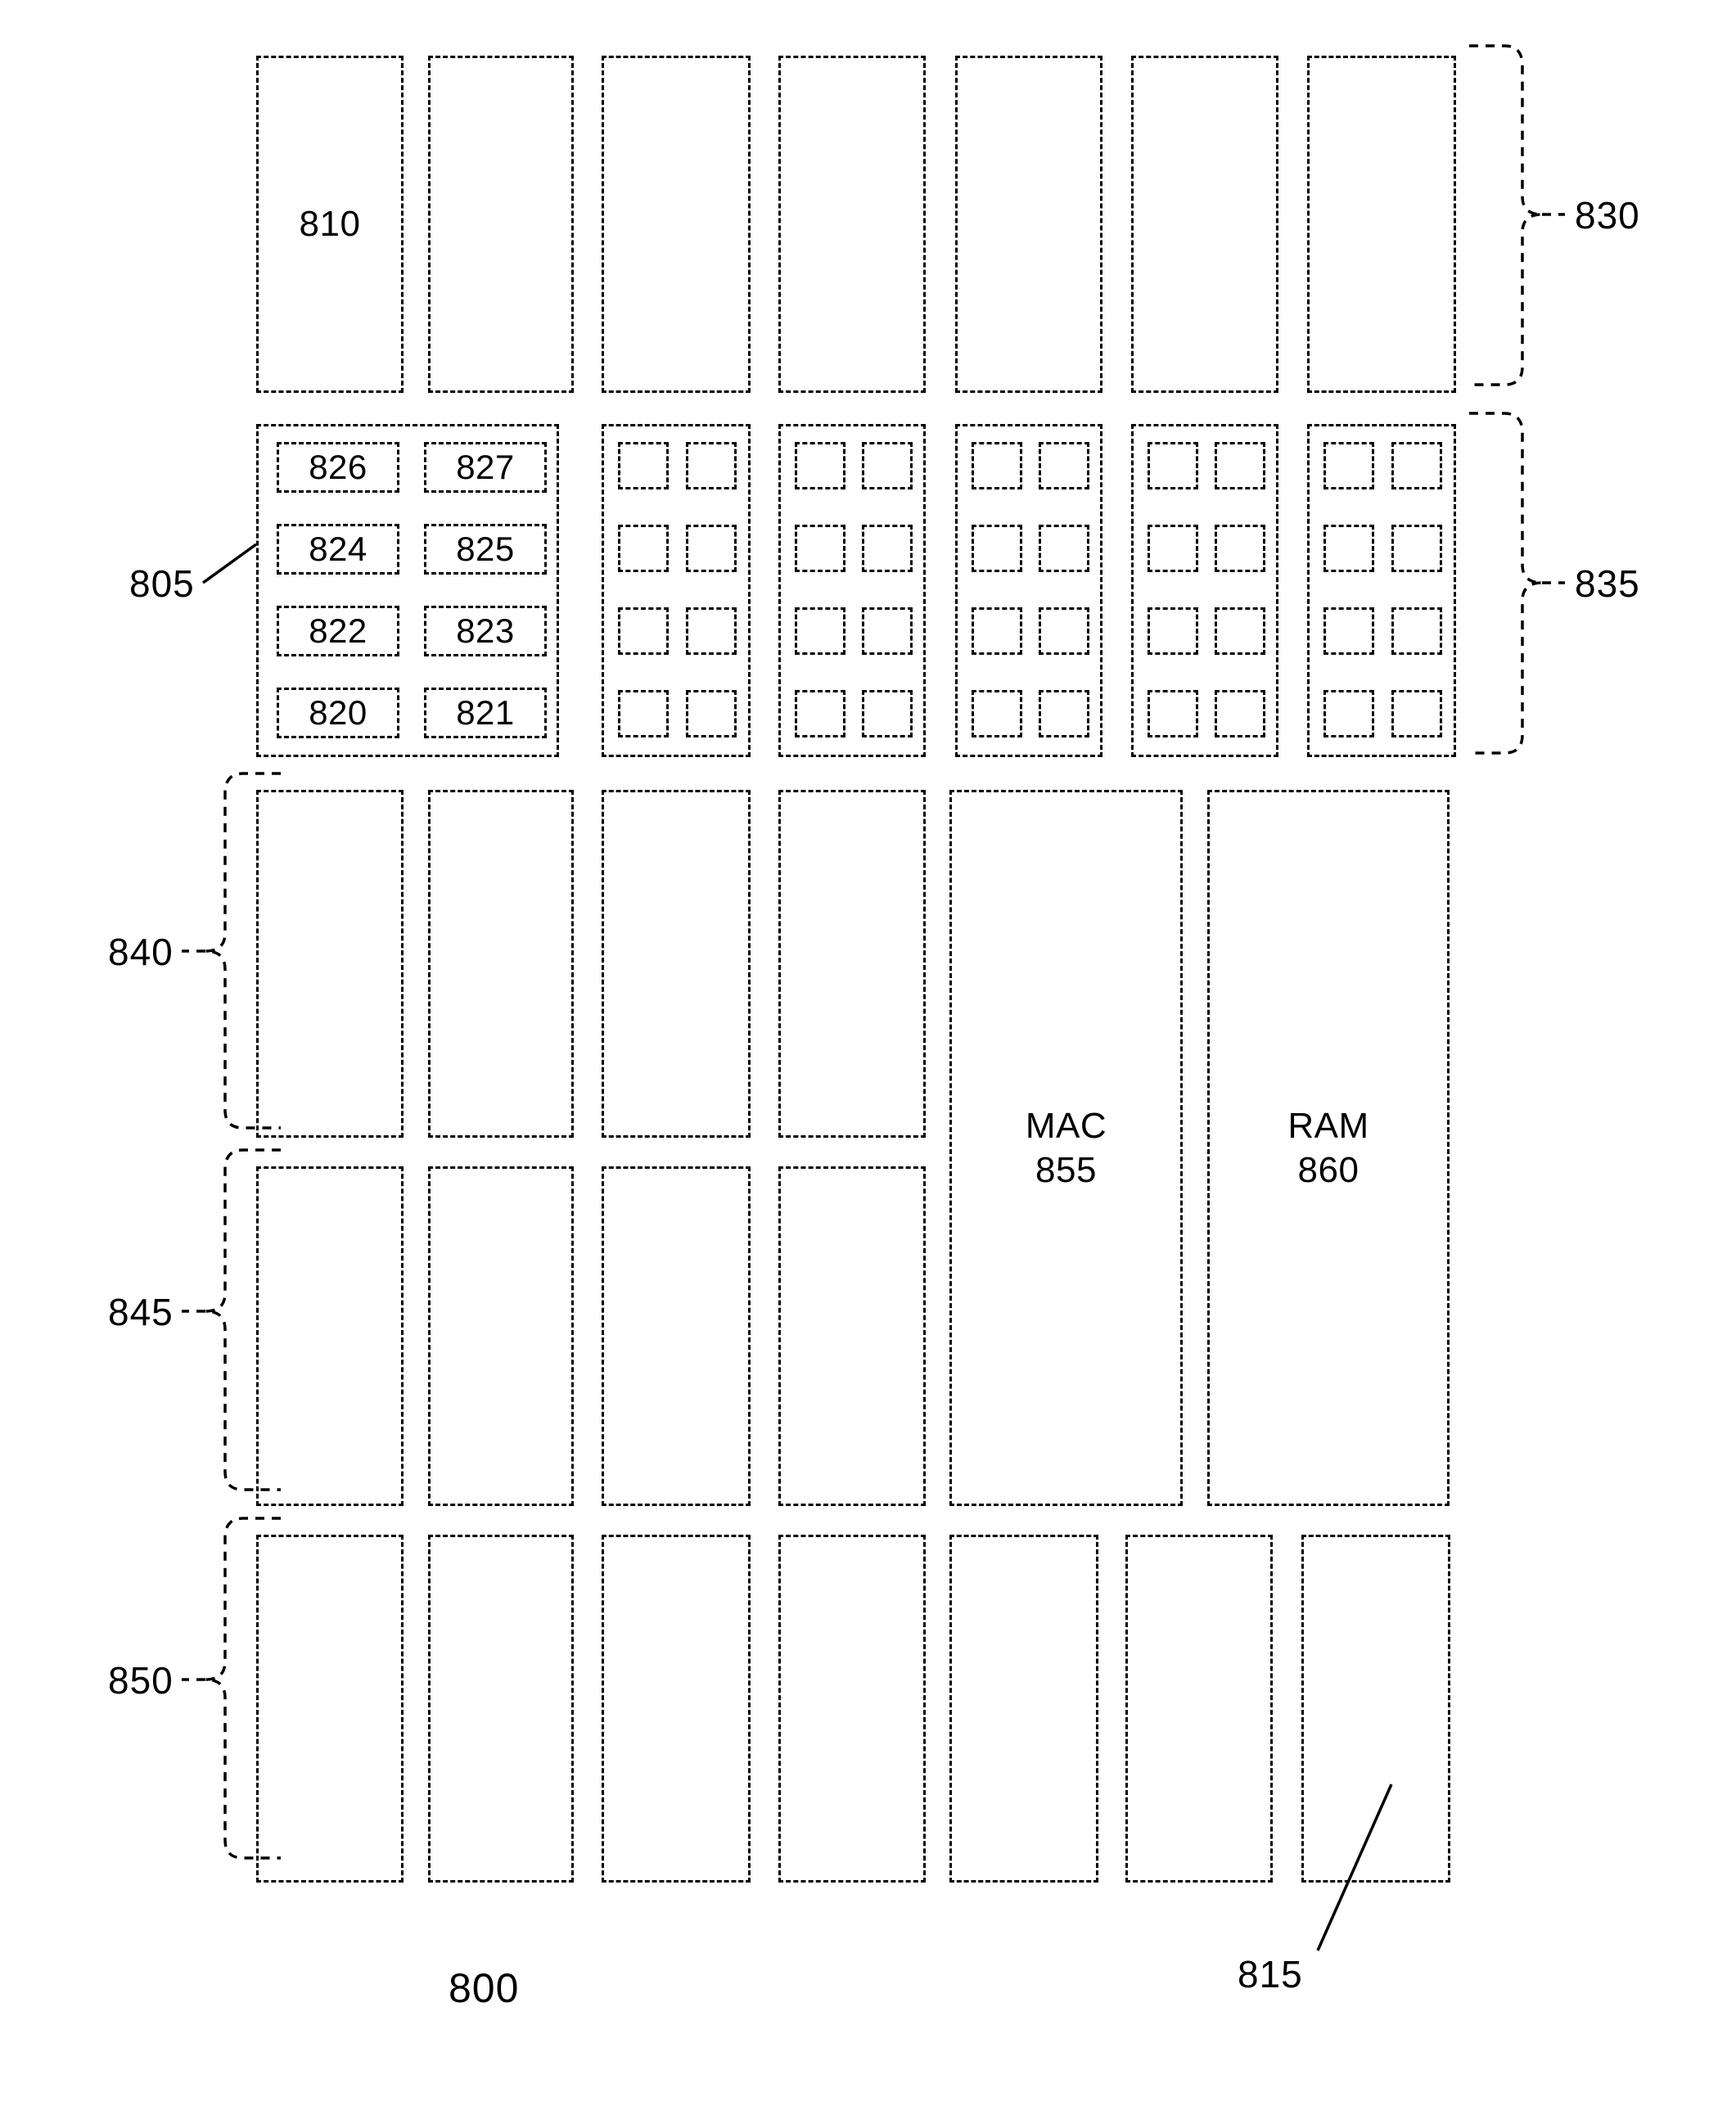  I want to click on ref-label-835: 835, so click(1607, 583).